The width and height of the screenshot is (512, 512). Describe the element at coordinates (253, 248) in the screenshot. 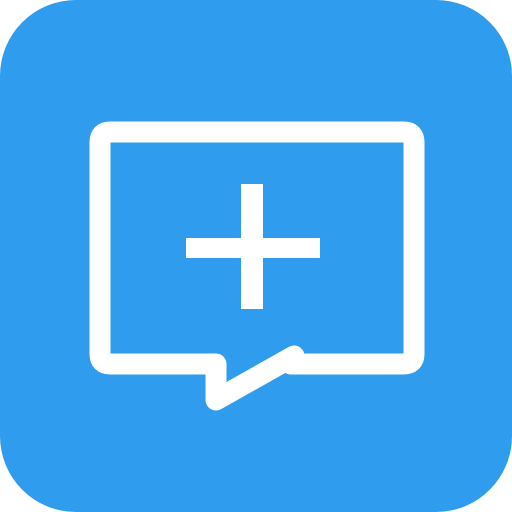

I see `plus-icon-horizontal` at that location.